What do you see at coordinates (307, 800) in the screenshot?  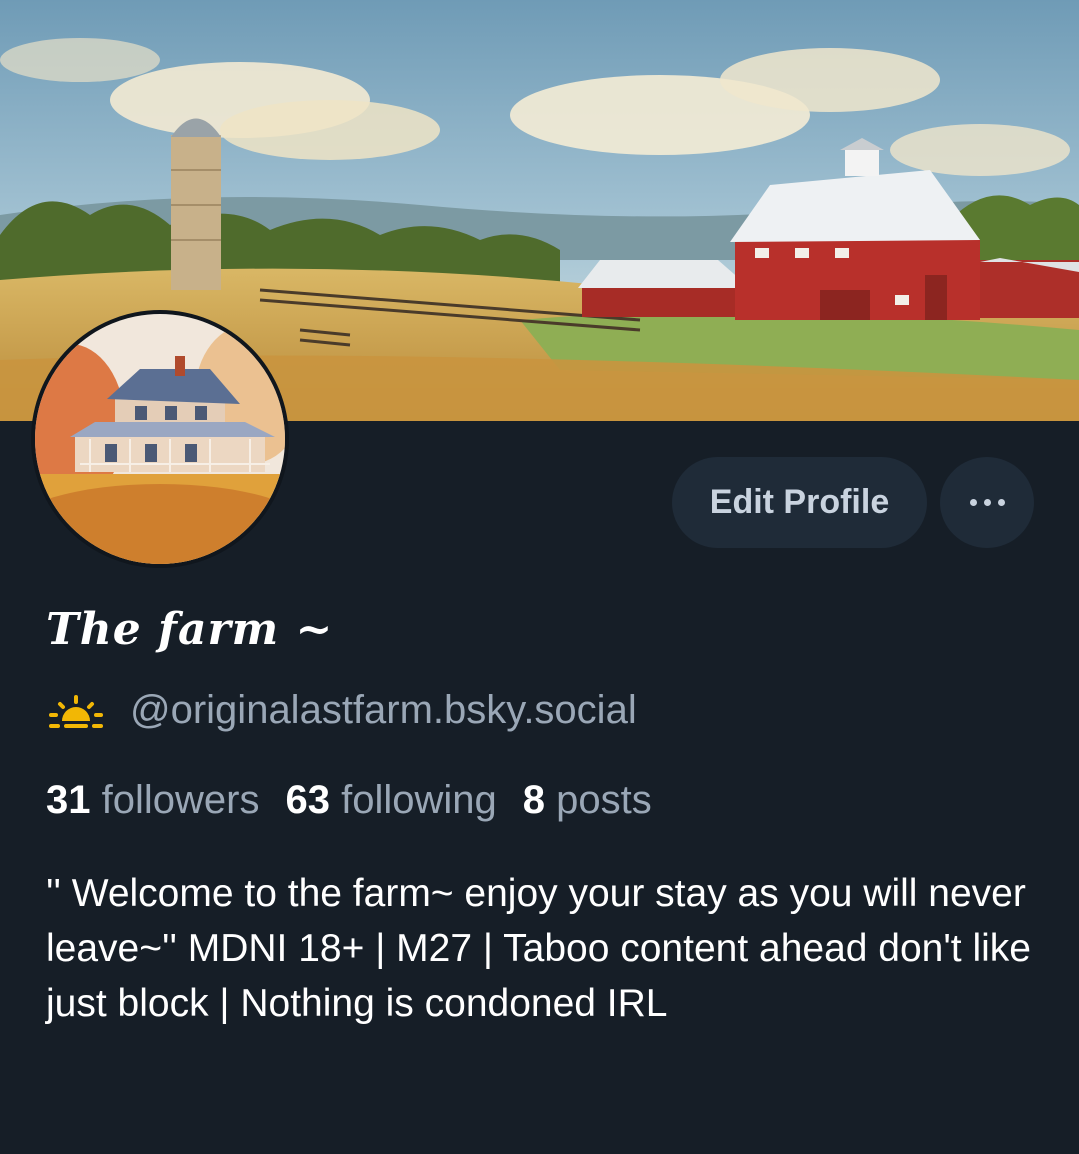 I see `following-count: 63` at bounding box center [307, 800].